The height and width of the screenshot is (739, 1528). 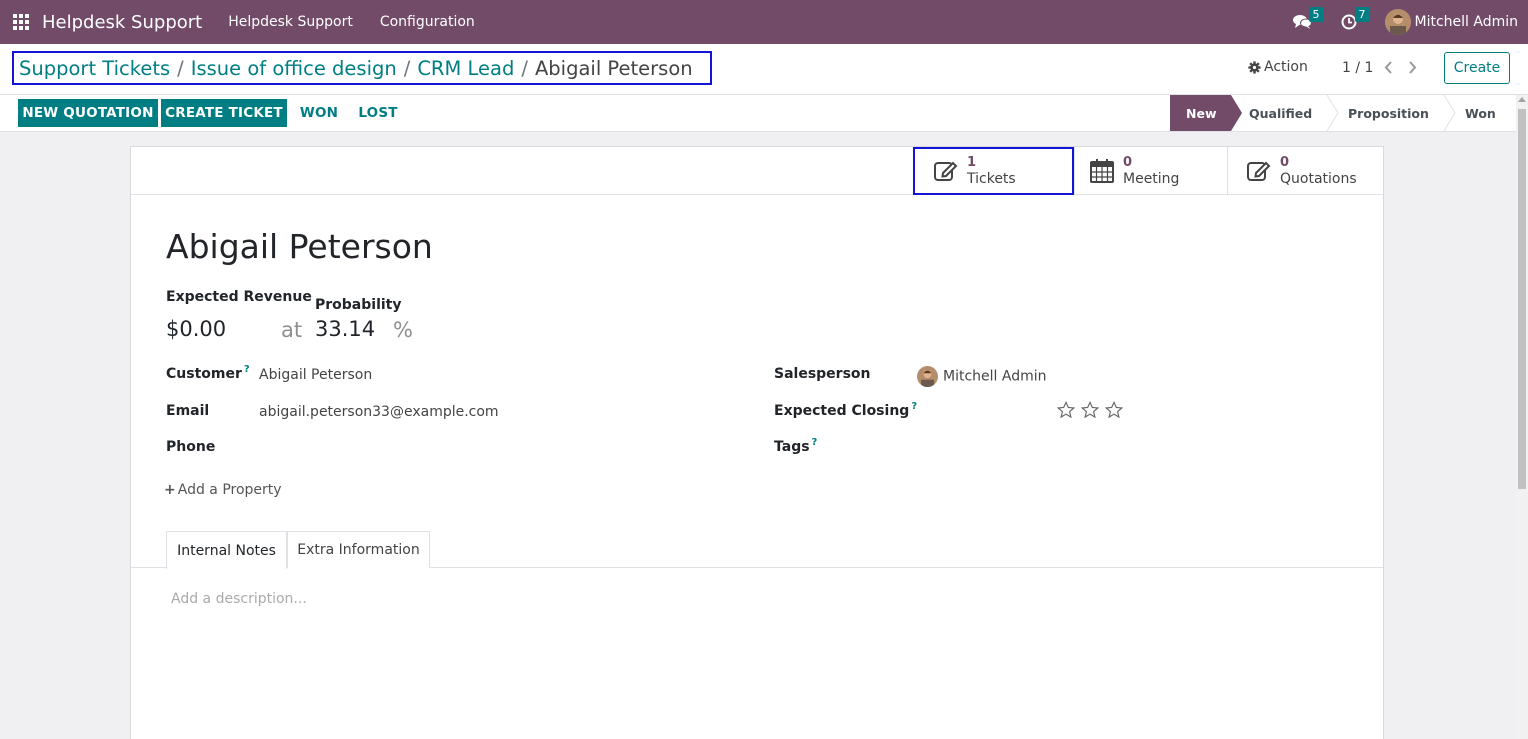 What do you see at coordinates (122, 22) in the screenshot?
I see `app-name: Helpdesk Support` at bounding box center [122, 22].